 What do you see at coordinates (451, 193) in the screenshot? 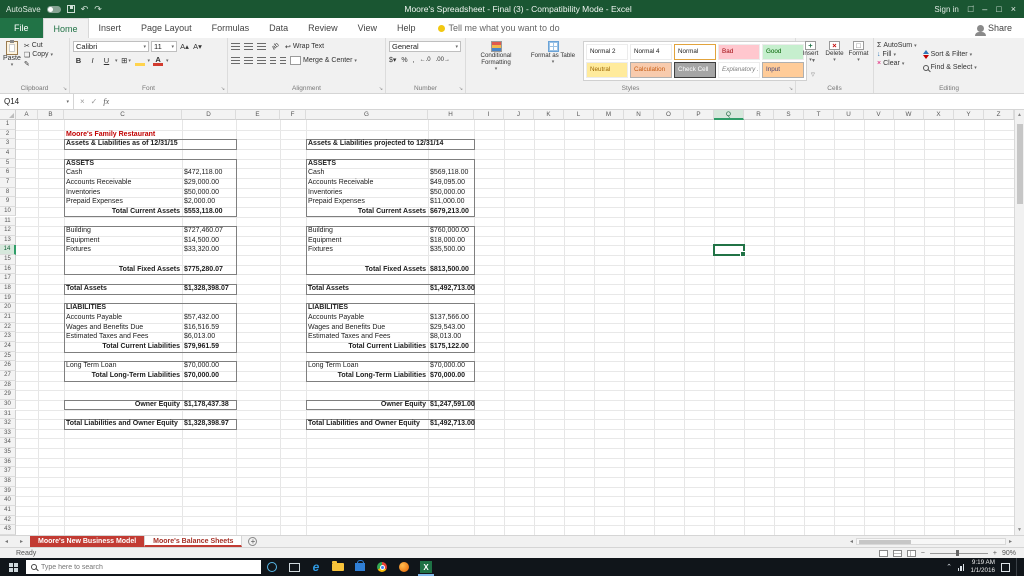
I see `cell-H8: $50,000.00` at bounding box center [451, 193].